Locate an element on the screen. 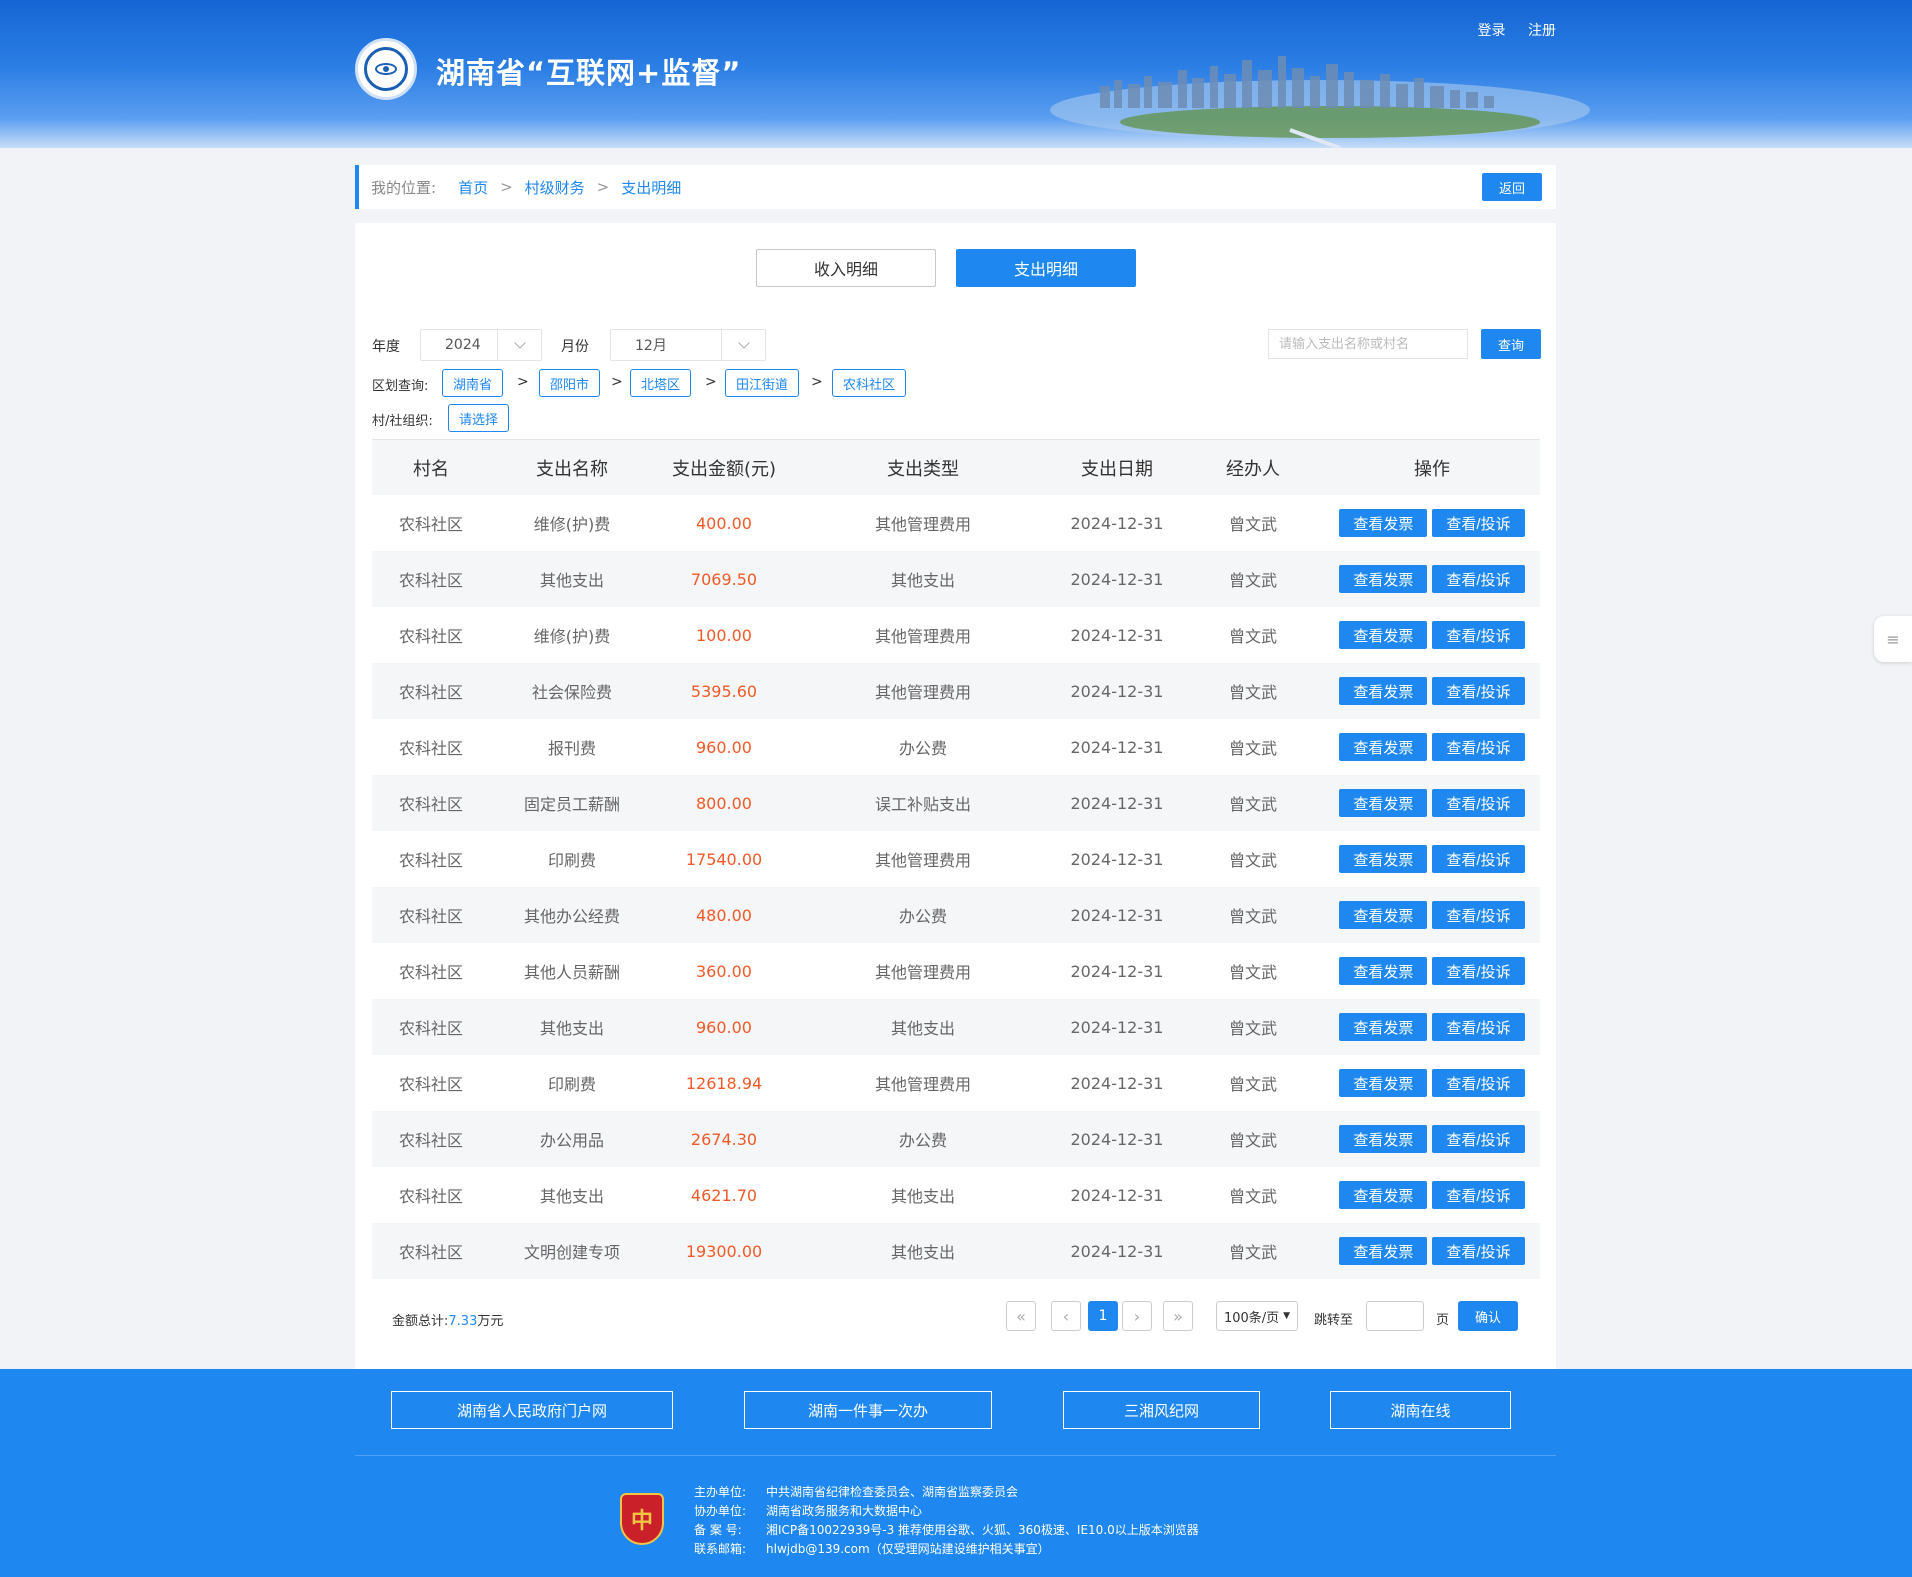  region-street: 田江街道 is located at coordinates (762, 383).